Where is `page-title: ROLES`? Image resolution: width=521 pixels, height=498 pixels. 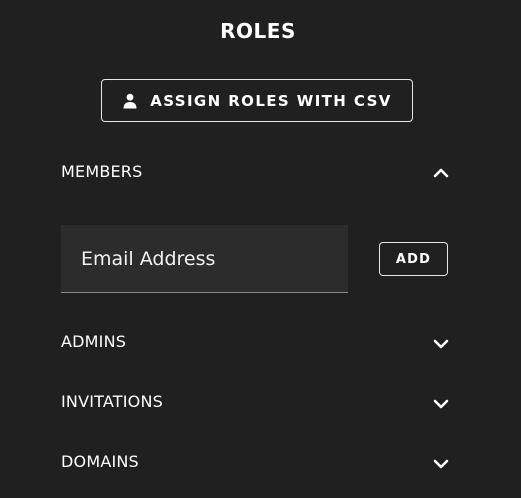 page-title: ROLES is located at coordinates (258, 31).